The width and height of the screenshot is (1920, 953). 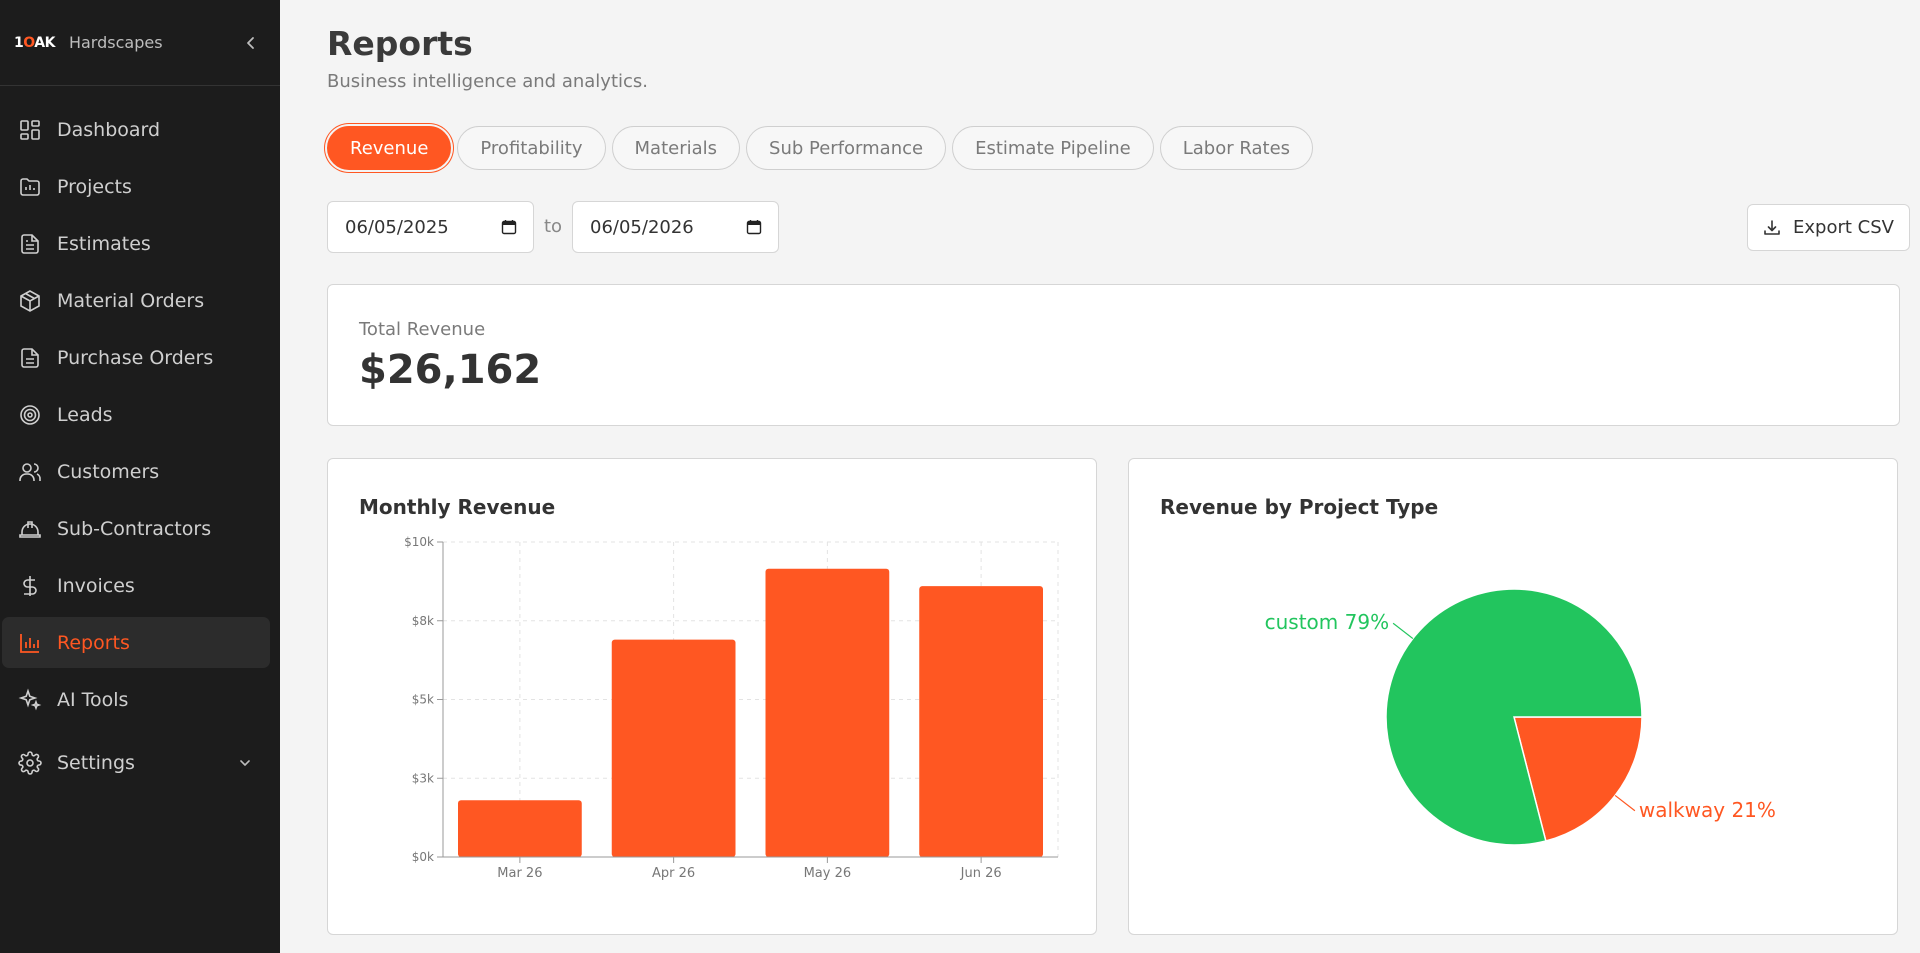 What do you see at coordinates (251, 43) in the screenshot?
I see `chevron-left-icon` at bounding box center [251, 43].